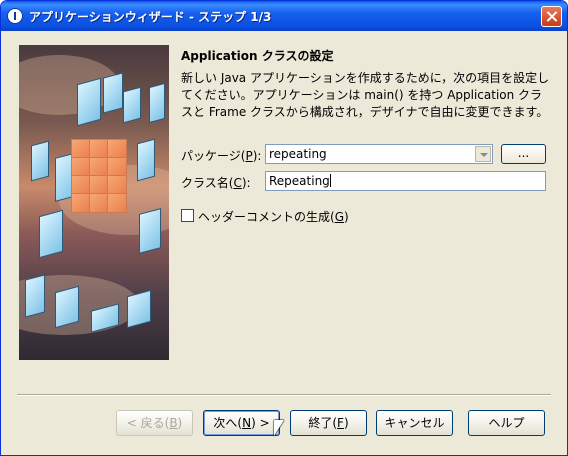 This screenshot has width=568, height=456. Describe the element at coordinates (483, 154) in the screenshot. I see `chevron-down-icon` at that location.